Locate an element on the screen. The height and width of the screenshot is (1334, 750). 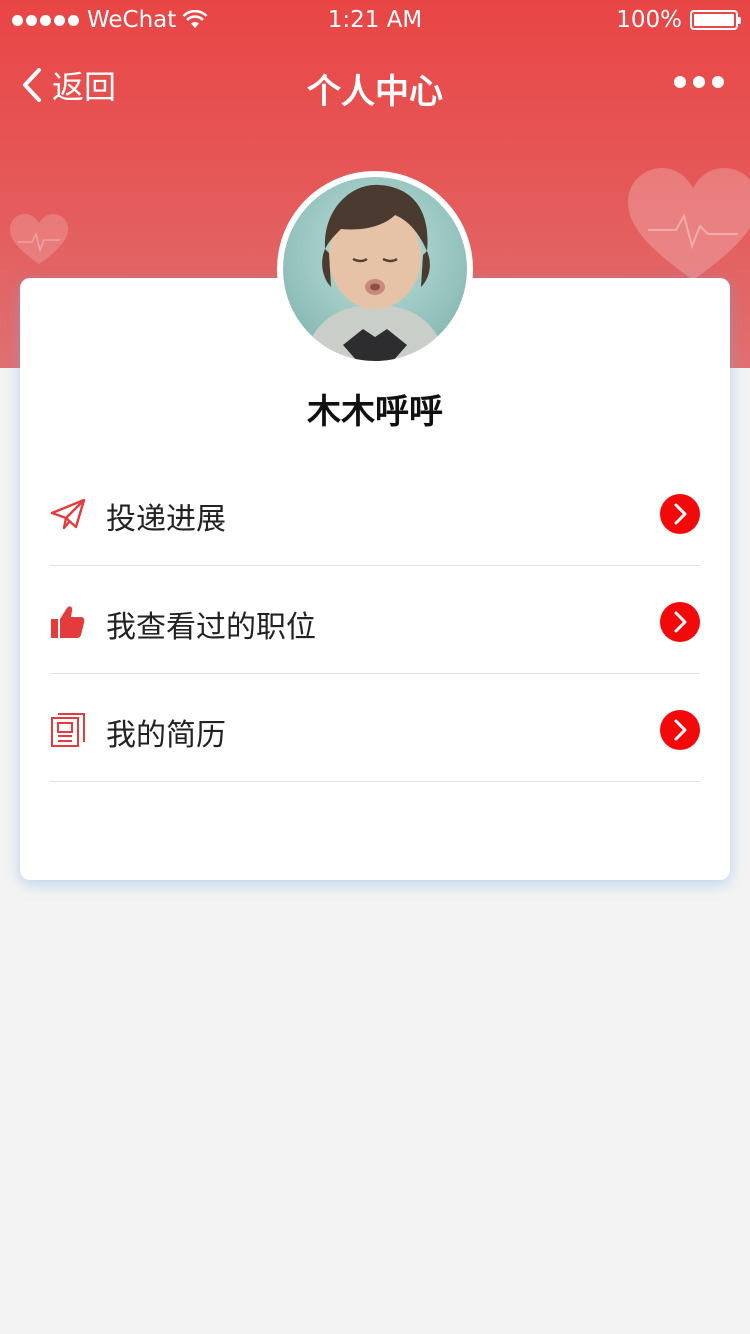
status-bar: WeChat 1:21 AM 100% is located at coordinates (375, 20).